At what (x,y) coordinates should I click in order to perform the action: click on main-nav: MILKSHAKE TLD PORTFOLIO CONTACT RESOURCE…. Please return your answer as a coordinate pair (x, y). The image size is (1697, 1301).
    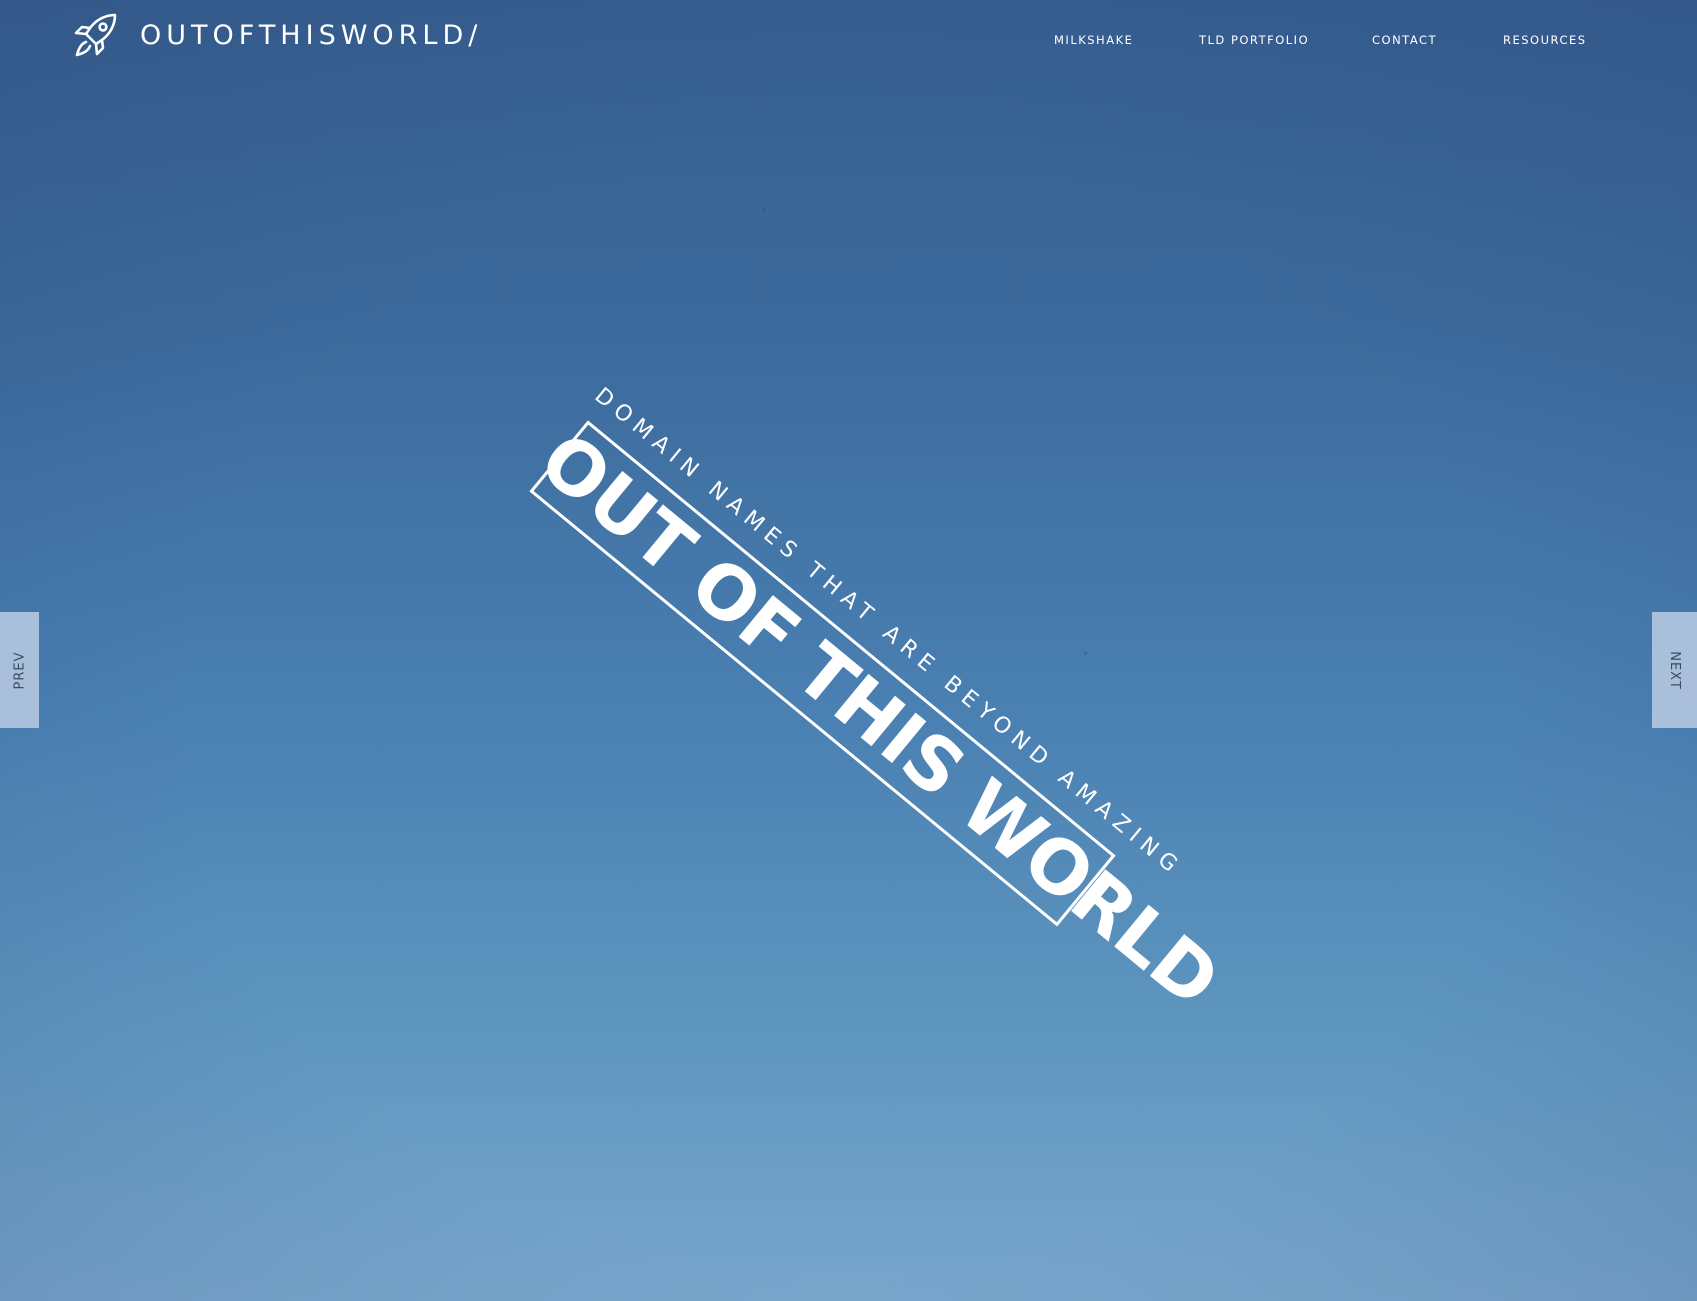
    Looking at the image, I should click on (848, 41).